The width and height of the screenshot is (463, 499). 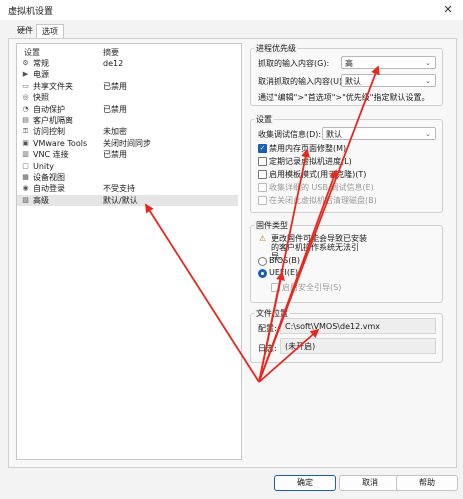 I want to click on config-path-field: C:\soft\VMOS\de12.vmx, so click(x=358, y=326).